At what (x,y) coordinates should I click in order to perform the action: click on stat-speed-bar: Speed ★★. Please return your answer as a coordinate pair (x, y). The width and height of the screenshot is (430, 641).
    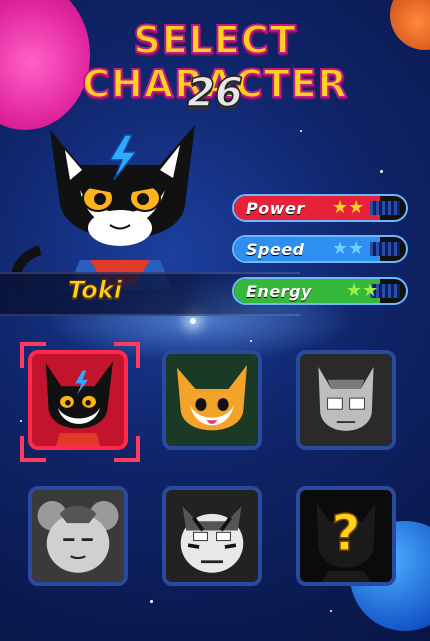
    Looking at the image, I should click on (320, 249).